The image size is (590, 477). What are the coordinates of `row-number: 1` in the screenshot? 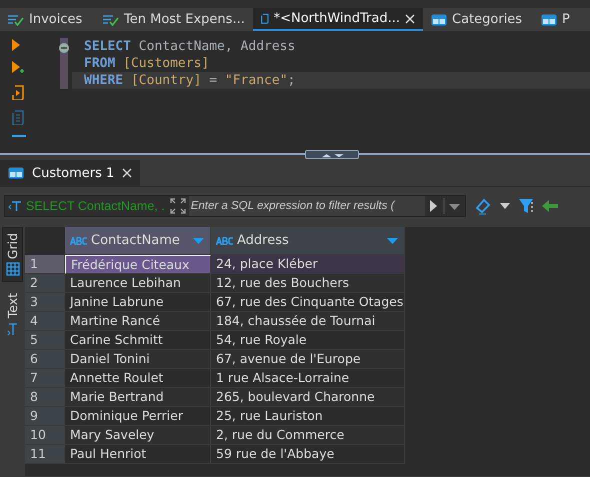 It's located at (45, 264).